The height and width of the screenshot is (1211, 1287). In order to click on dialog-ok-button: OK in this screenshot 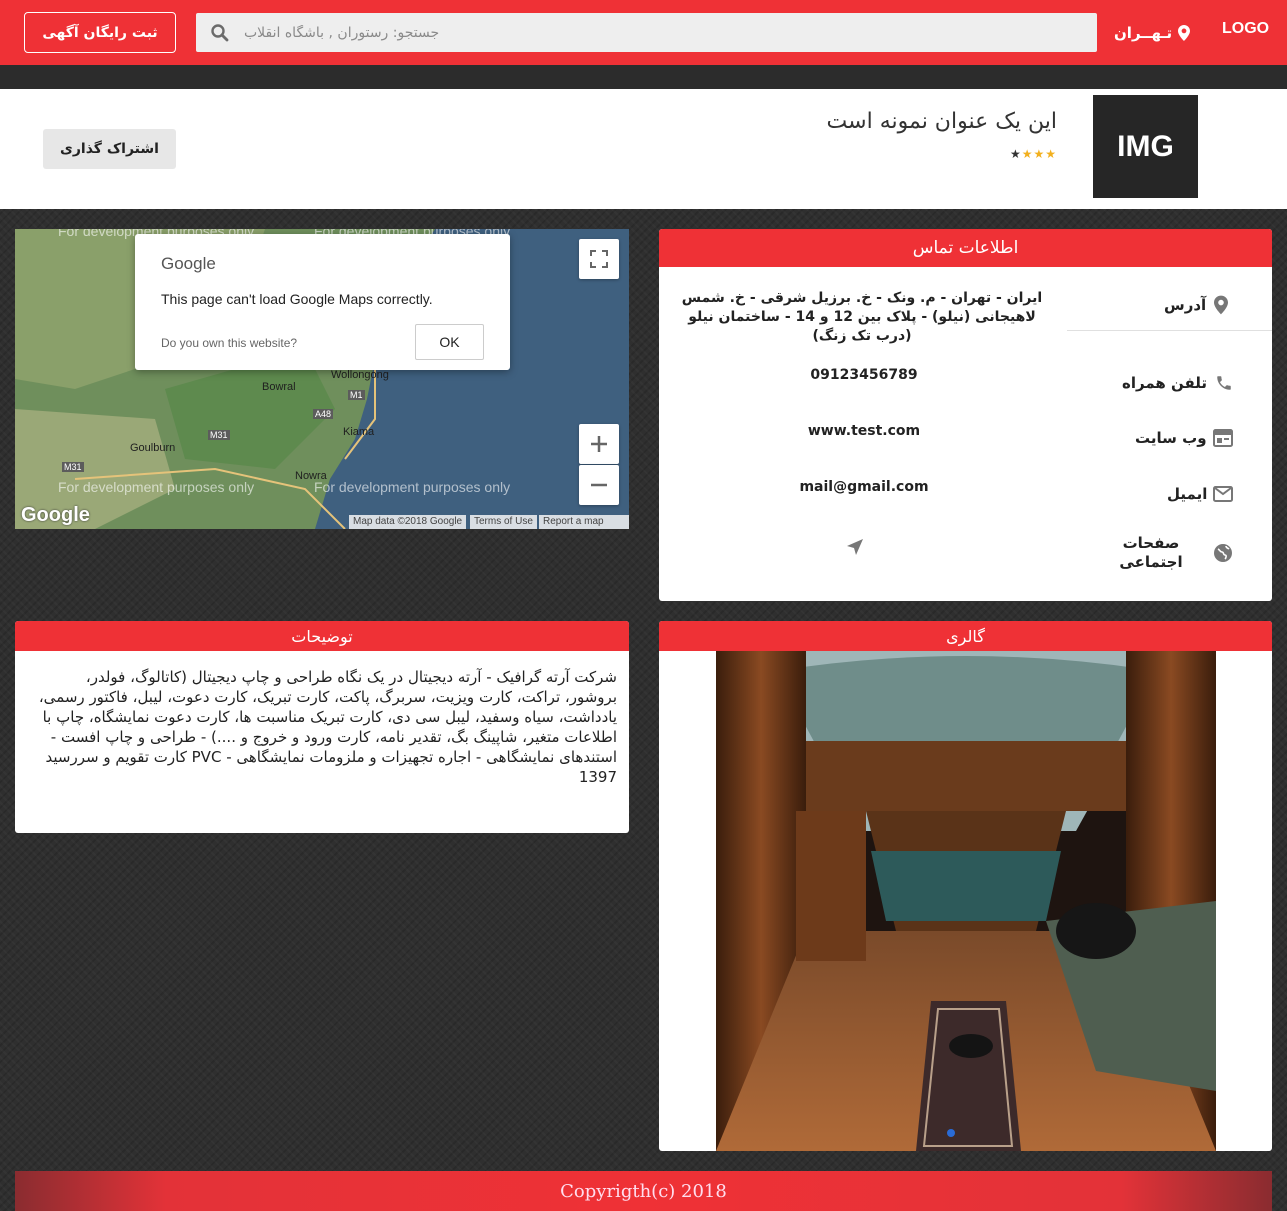, I will do `click(449, 342)`.